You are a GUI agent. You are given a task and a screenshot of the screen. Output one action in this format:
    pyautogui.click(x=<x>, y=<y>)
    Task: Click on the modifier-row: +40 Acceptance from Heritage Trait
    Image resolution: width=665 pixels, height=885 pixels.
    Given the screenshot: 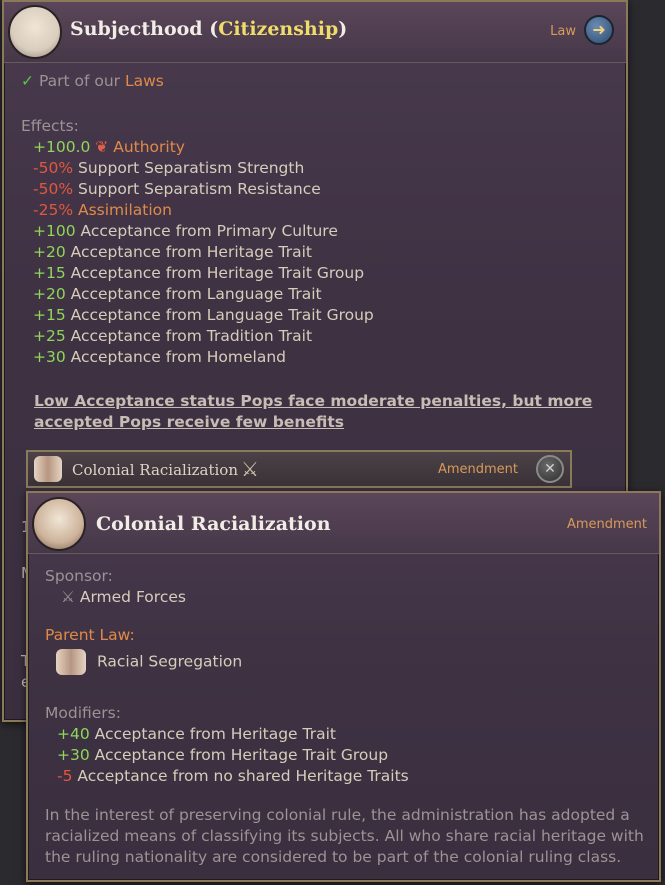 What is the action you would take?
    pyautogui.click(x=196, y=734)
    